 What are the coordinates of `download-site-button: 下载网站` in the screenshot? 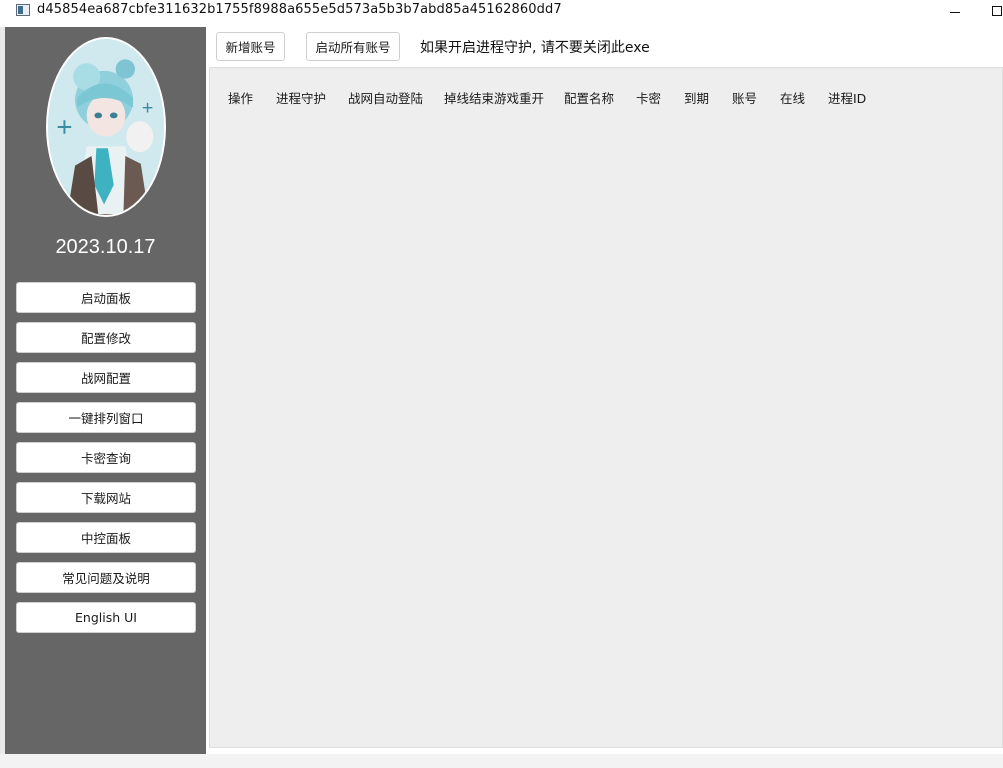 It's located at (106, 497).